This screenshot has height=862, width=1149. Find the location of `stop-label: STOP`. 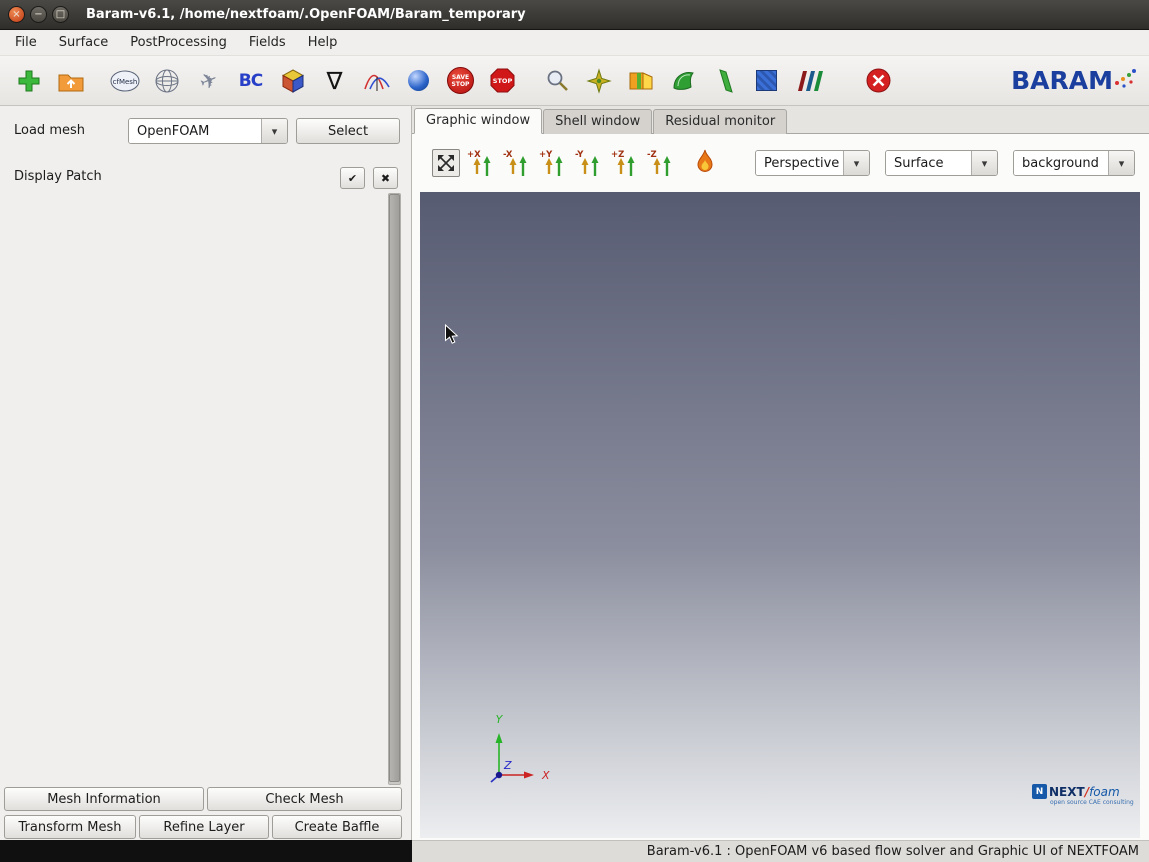

stop-label: STOP is located at coordinates (503, 81).